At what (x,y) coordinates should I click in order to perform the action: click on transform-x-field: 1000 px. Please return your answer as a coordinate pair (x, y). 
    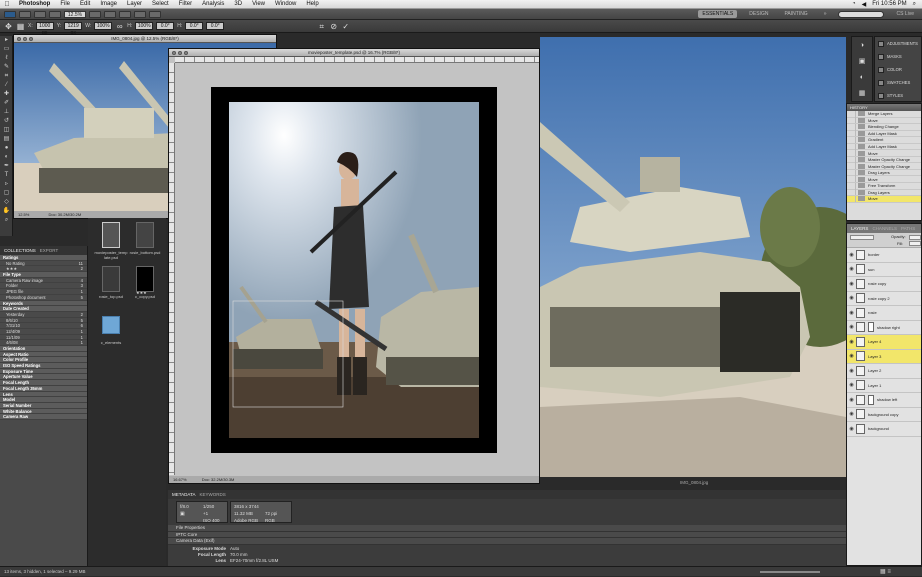
    Looking at the image, I should click on (44, 29).